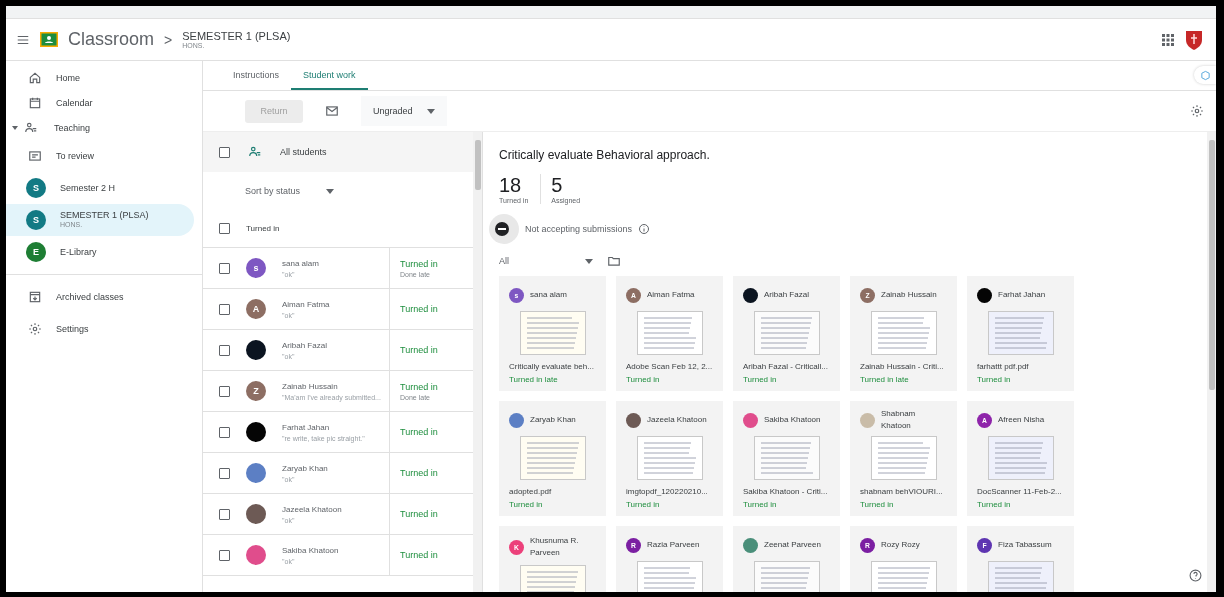 This screenshot has width=1224, height=597. Describe the element at coordinates (329, 75) in the screenshot. I see `tab: Student work` at that location.